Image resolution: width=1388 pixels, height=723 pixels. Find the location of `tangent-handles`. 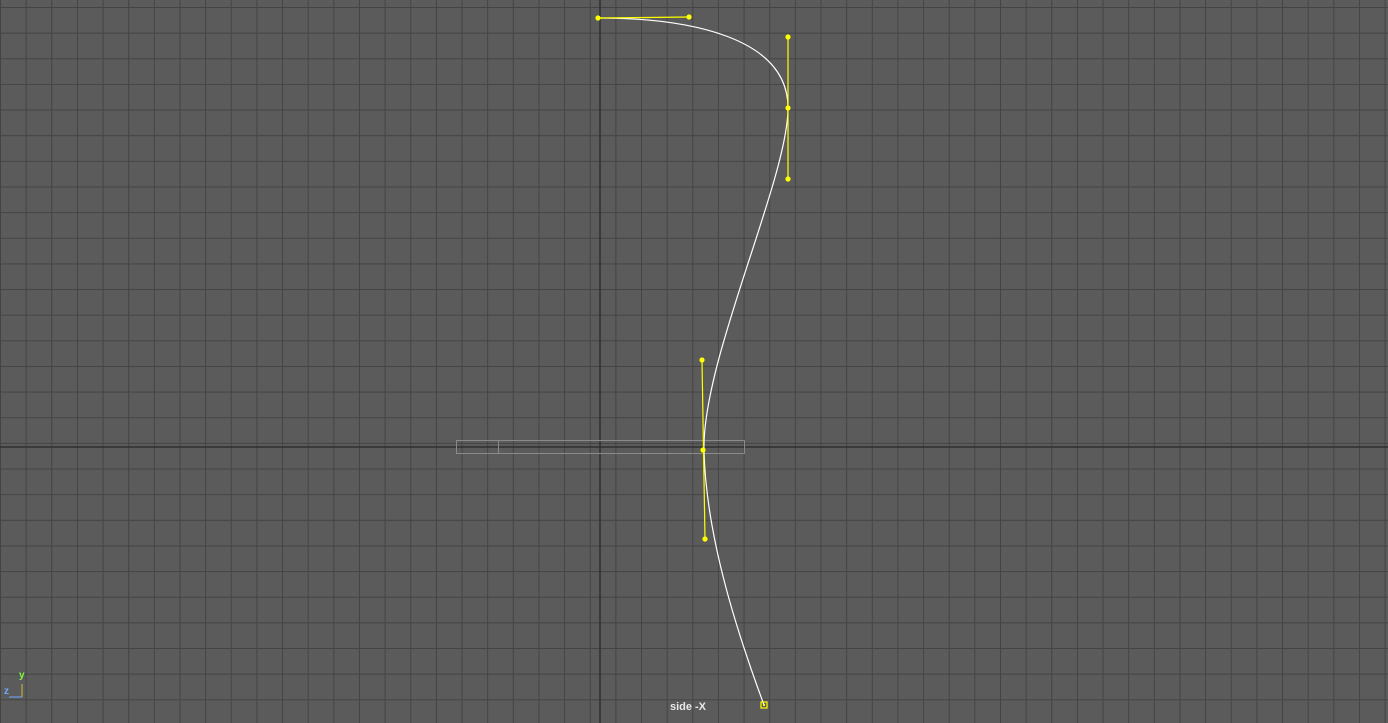

tangent-handles is located at coordinates (693, 278).